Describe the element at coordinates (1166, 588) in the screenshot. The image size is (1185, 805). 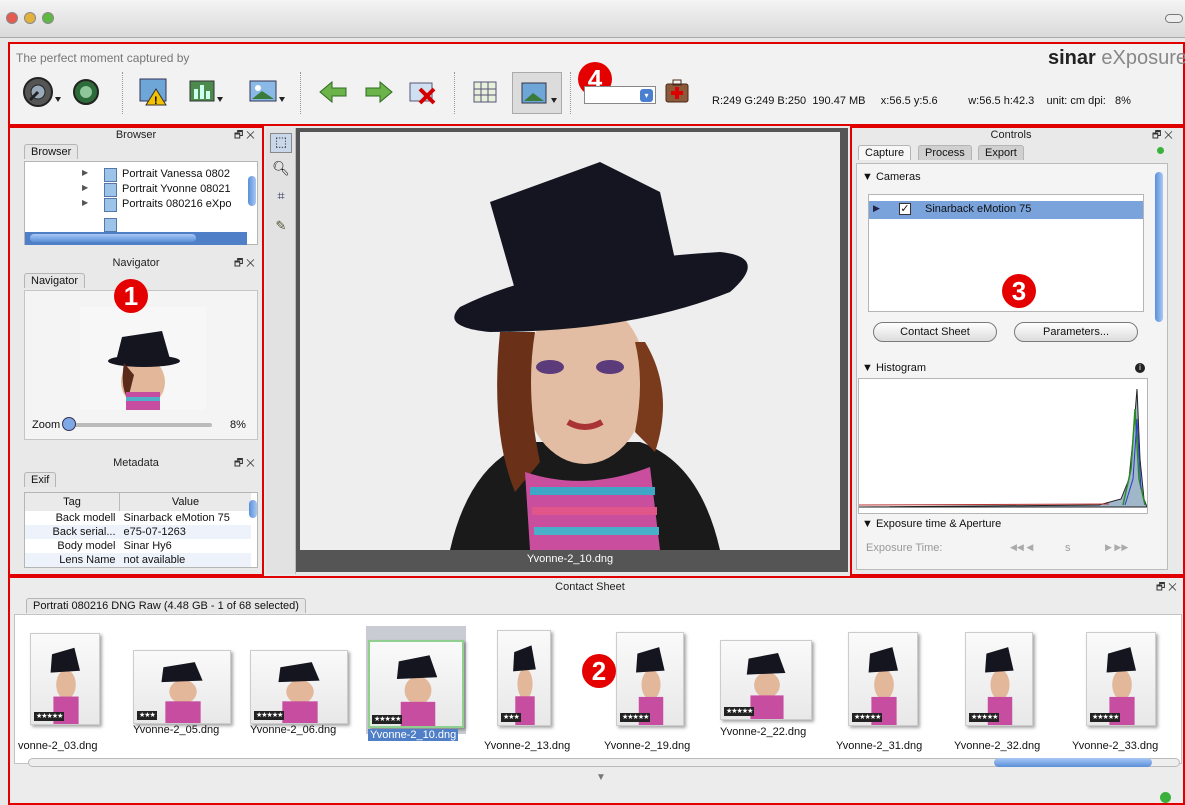
I see `contact-sheet-detach-close-icons: 🗗 ✕` at that location.